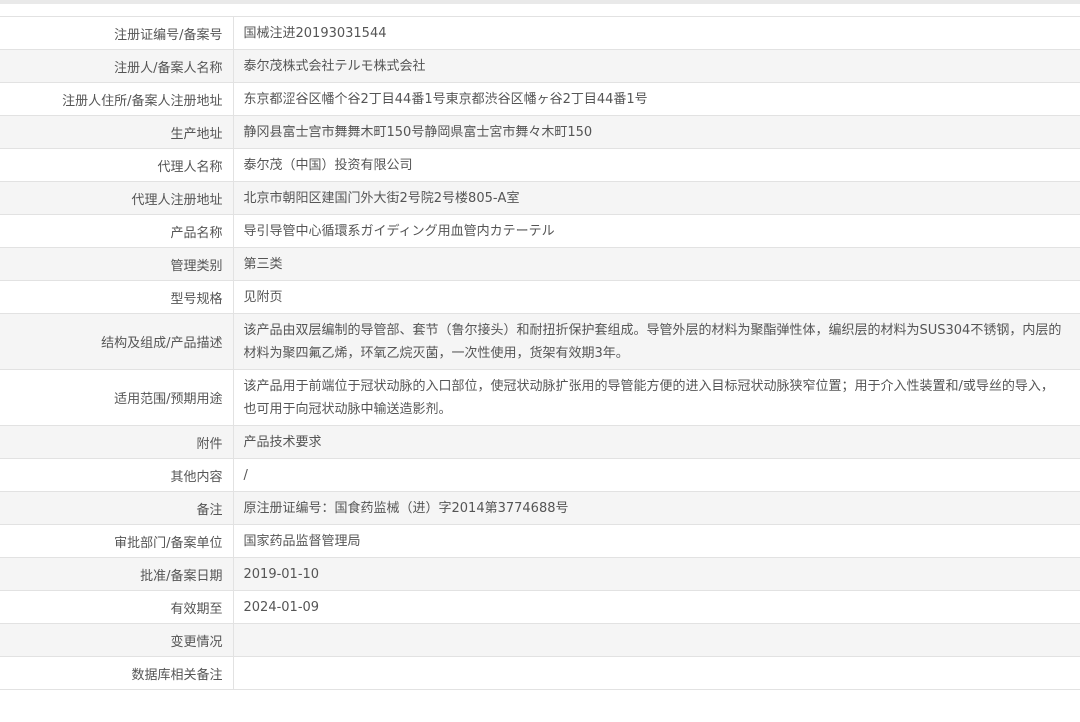 Image resolution: width=1080 pixels, height=722 pixels. Describe the element at coordinates (656, 264) in the screenshot. I see `field-value: 第三类` at that location.